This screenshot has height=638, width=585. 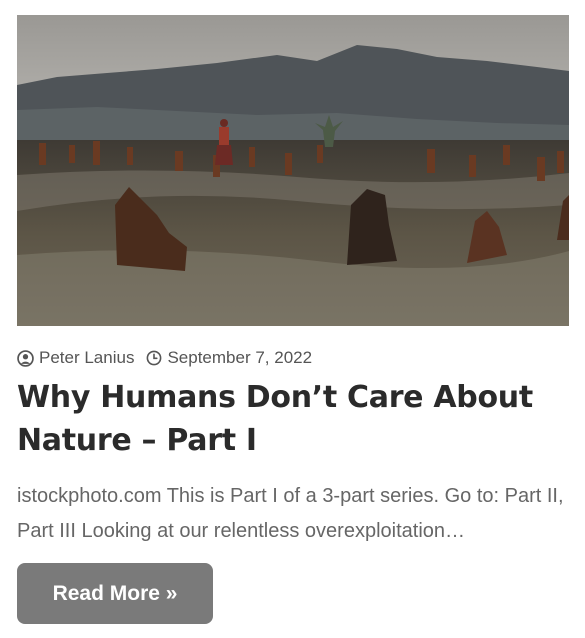 What do you see at coordinates (154, 358) in the screenshot?
I see `clock-icon` at bounding box center [154, 358].